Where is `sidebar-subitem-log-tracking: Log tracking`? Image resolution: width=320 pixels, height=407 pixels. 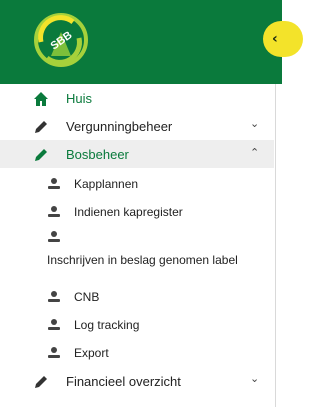 sidebar-subitem-log-tracking: Log tracking is located at coordinates (137, 326).